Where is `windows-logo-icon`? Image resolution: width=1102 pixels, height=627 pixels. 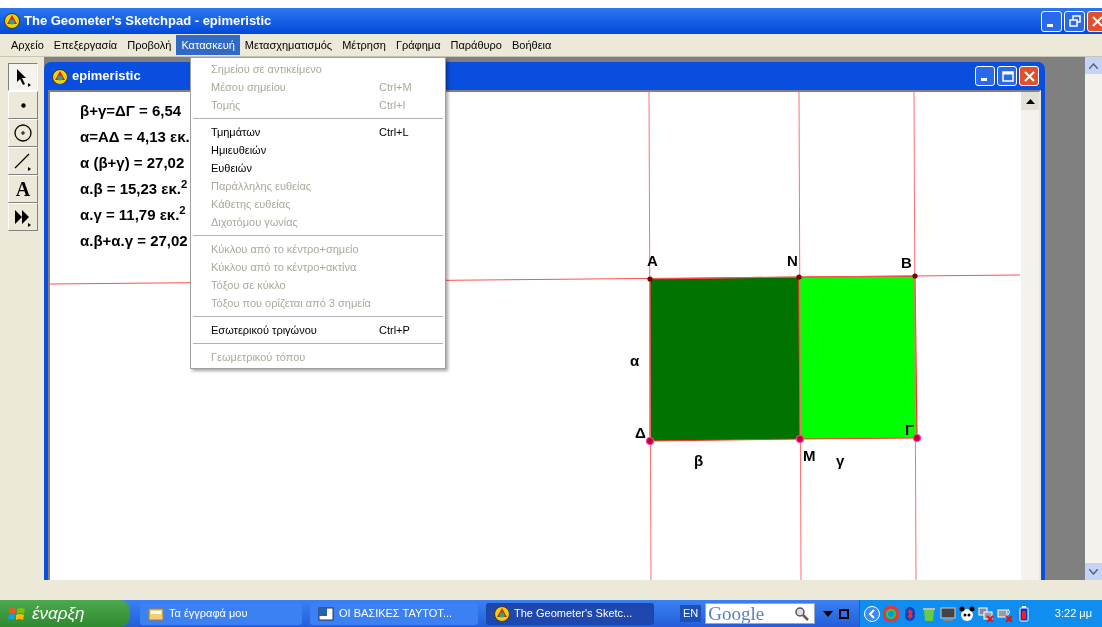 windows-logo-icon is located at coordinates (17, 613).